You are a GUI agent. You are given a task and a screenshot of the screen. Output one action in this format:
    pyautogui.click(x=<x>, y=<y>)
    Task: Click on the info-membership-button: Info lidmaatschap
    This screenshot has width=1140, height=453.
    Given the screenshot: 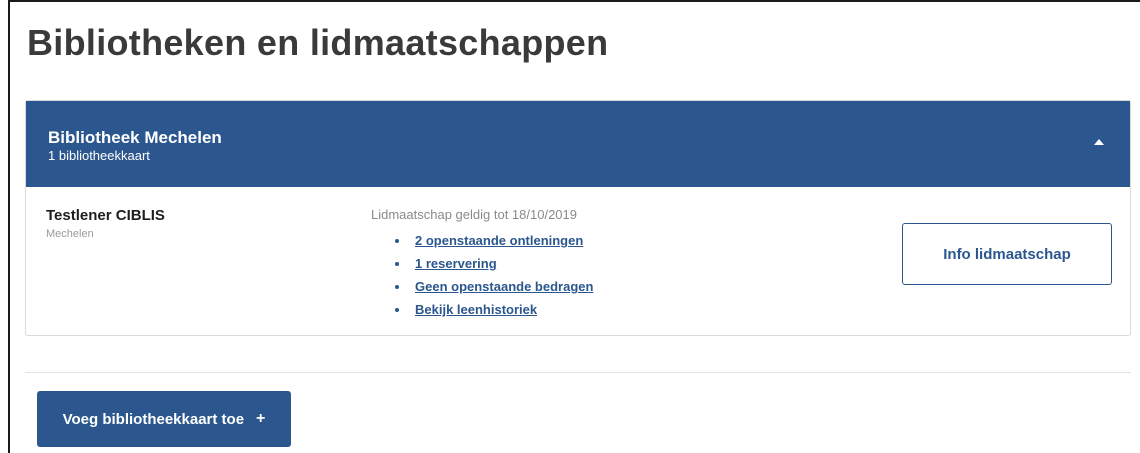 What is the action you would take?
    pyautogui.click(x=1007, y=254)
    